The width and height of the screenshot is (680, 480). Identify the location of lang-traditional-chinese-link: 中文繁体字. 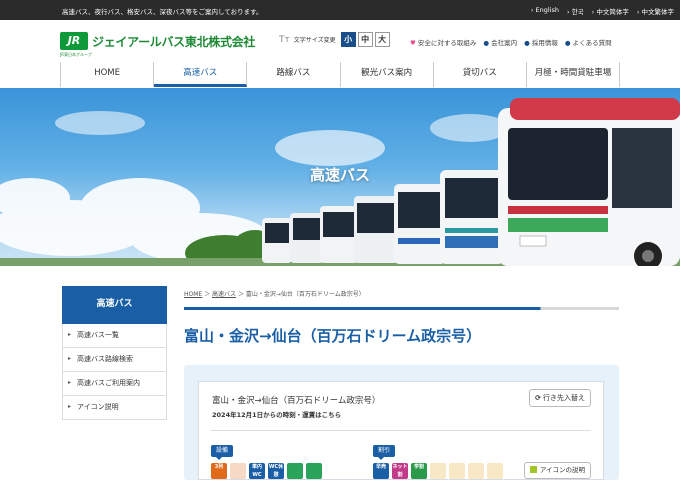
(656, 11).